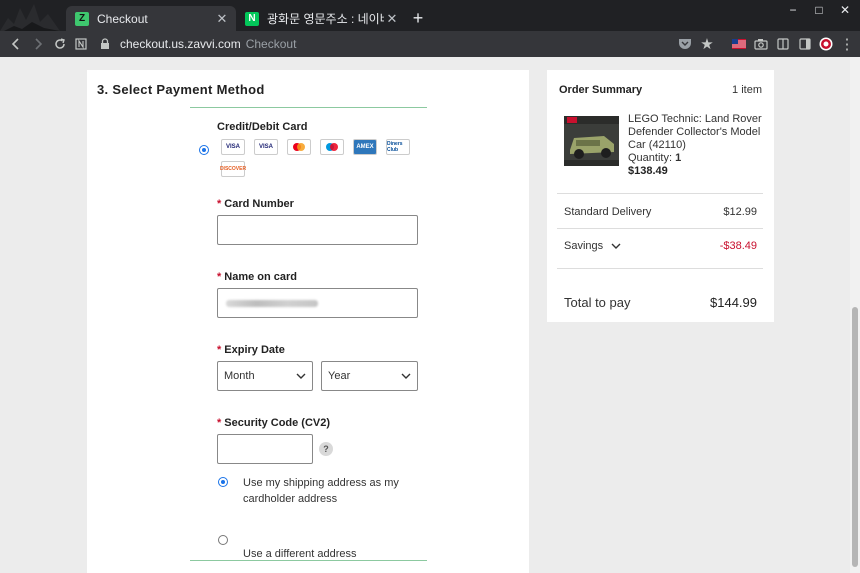 The image size is (860, 573). Describe the element at coordinates (747, 90) in the screenshot. I see `item-count: 1 item` at that location.